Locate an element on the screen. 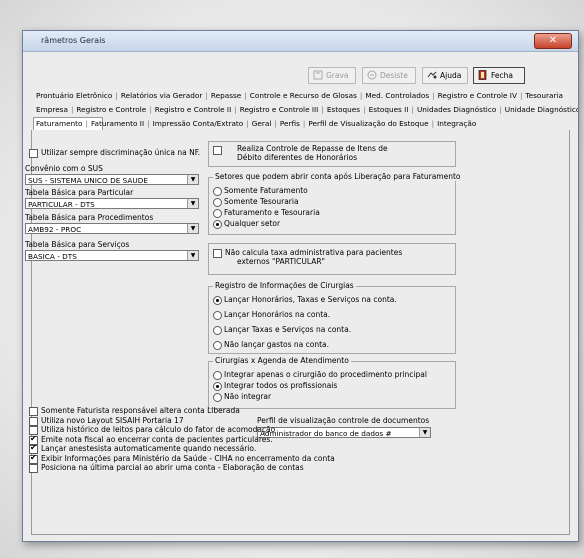  setores-option-label: Faturamento e Tesouraria is located at coordinates (272, 212).